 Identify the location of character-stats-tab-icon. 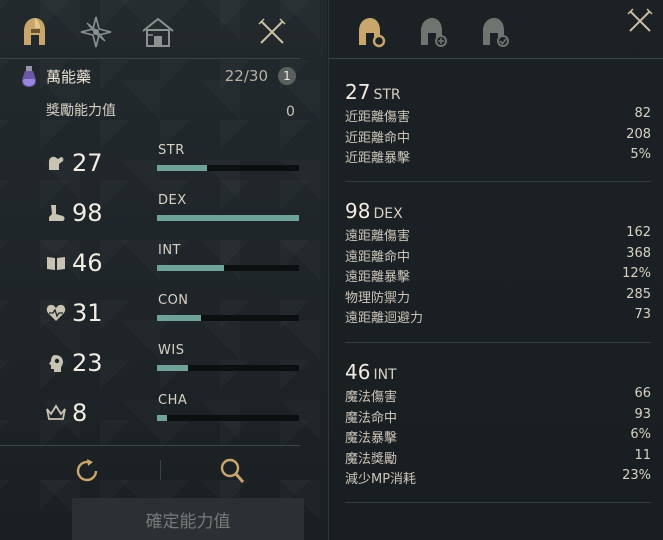
(34, 32).